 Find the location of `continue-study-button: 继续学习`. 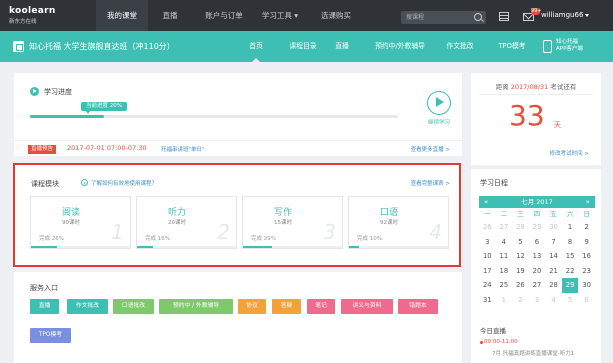

continue-study-button: 继续学习 is located at coordinates (439, 122).